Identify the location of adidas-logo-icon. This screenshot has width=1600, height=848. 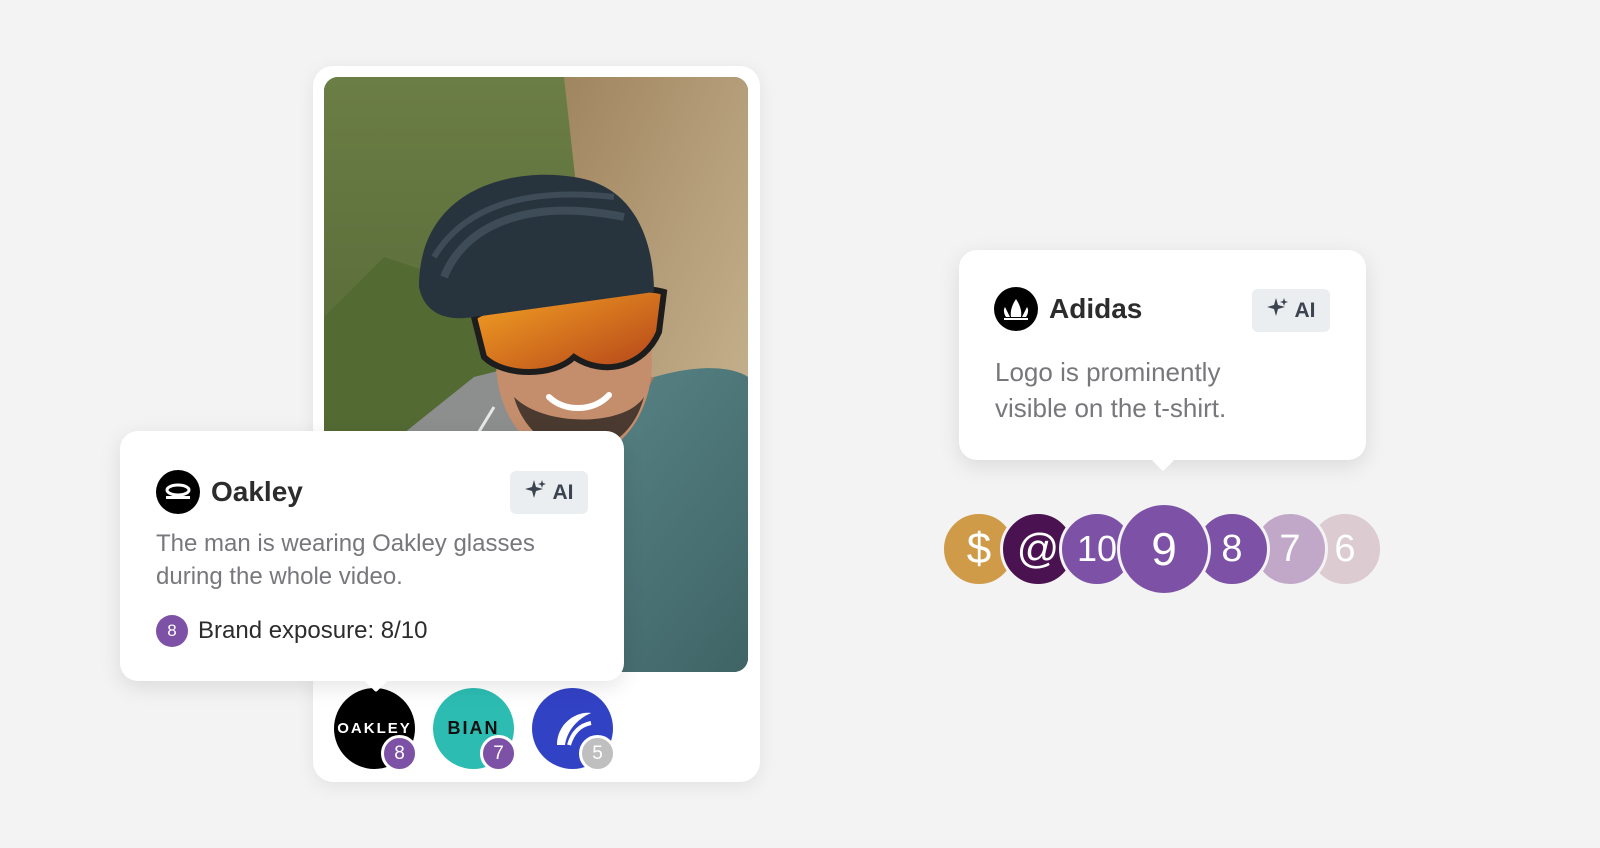
(1016, 309).